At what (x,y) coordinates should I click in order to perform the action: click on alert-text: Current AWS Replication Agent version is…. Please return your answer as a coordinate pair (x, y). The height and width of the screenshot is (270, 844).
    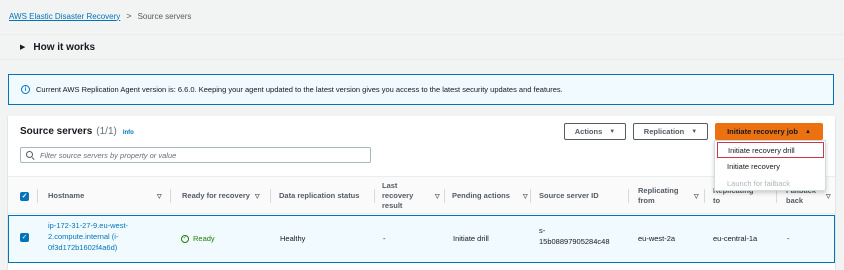
    Looking at the image, I should click on (299, 89).